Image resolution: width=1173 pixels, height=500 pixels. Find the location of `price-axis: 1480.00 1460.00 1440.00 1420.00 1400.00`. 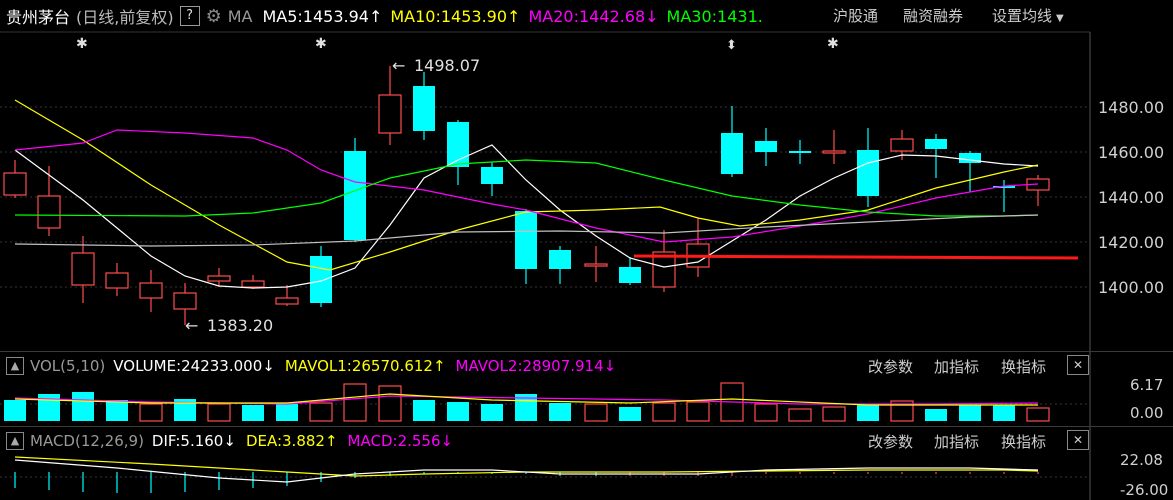

price-axis: 1480.00 1460.00 1440.00 1420.00 1400.00 is located at coordinates (1131, 197).